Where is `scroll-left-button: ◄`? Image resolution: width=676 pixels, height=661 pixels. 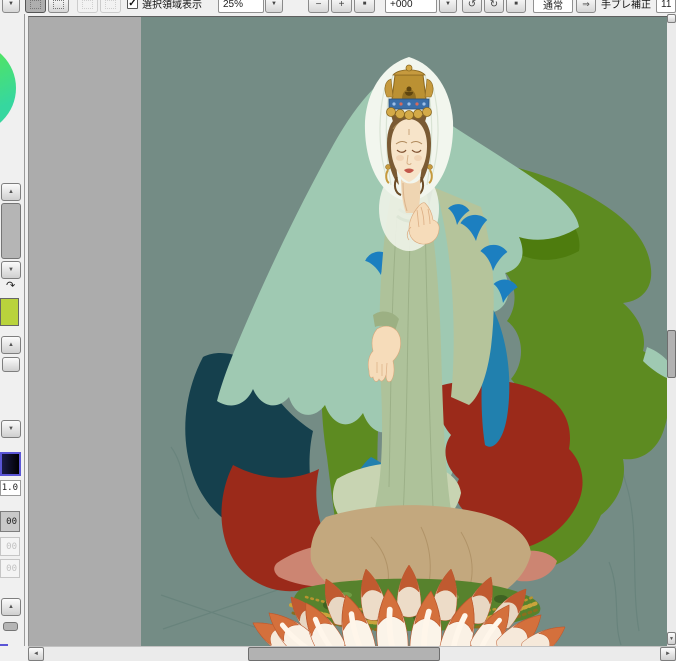 scroll-left-button: ◄ is located at coordinates (36, 654).